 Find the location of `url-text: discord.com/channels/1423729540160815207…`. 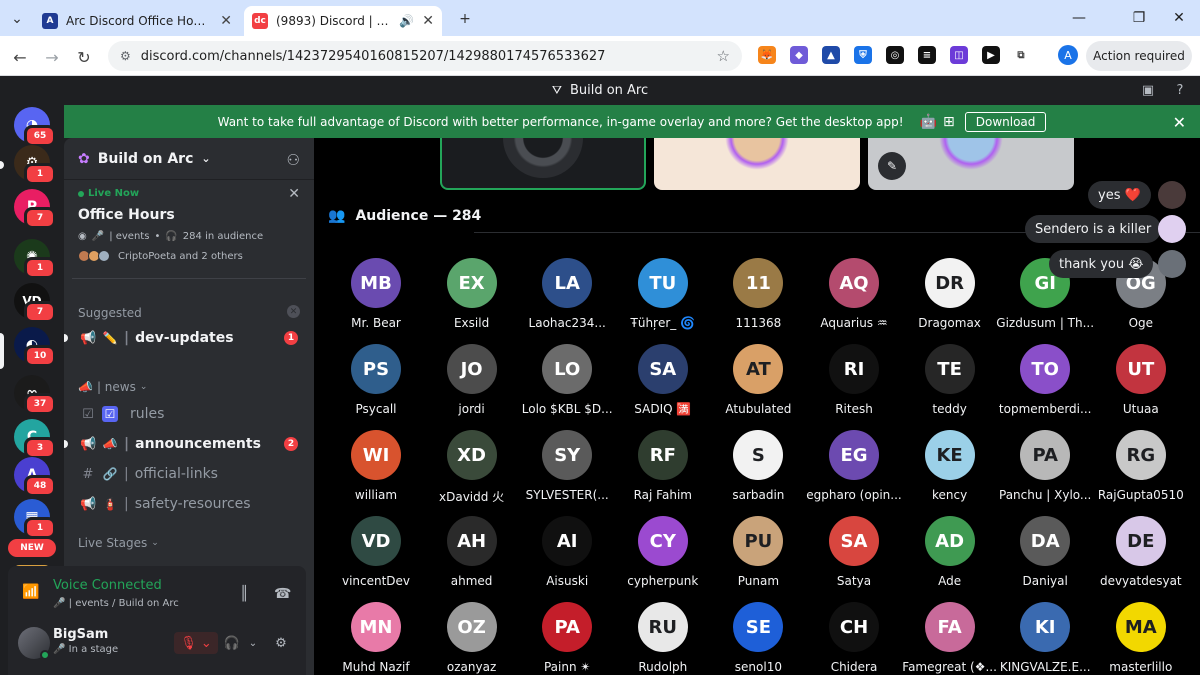

url-text: discord.com/channels/1423729540160815207… is located at coordinates (424, 56).